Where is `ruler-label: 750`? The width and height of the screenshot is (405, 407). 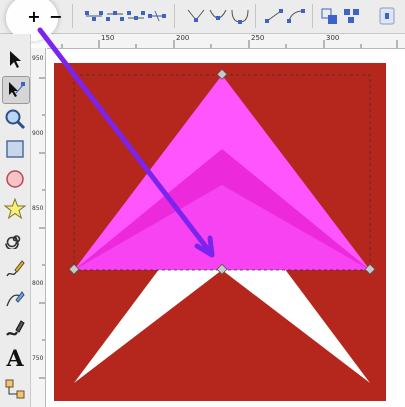
ruler-label: 750 is located at coordinates (38, 358).